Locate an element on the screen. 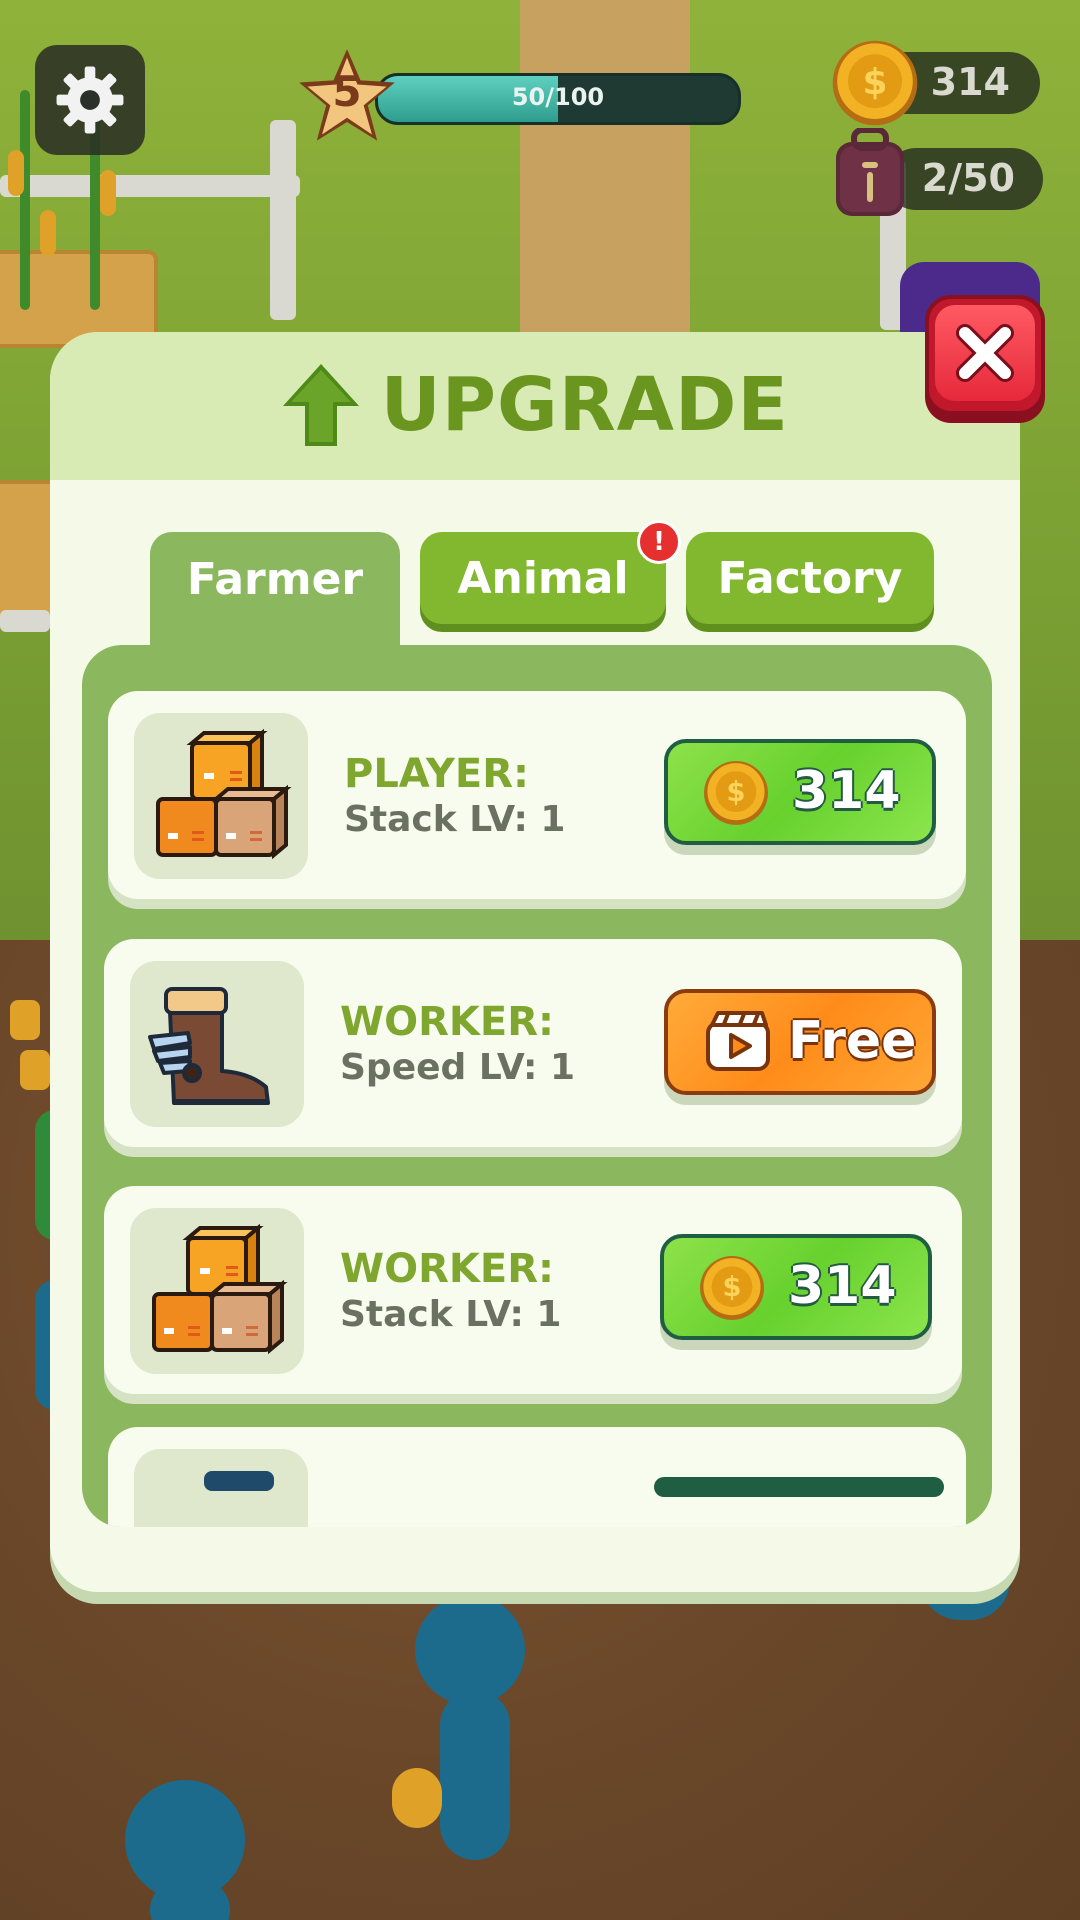 The width and height of the screenshot is (1080, 1920). xp-bar: 50/100 is located at coordinates (558, 99).